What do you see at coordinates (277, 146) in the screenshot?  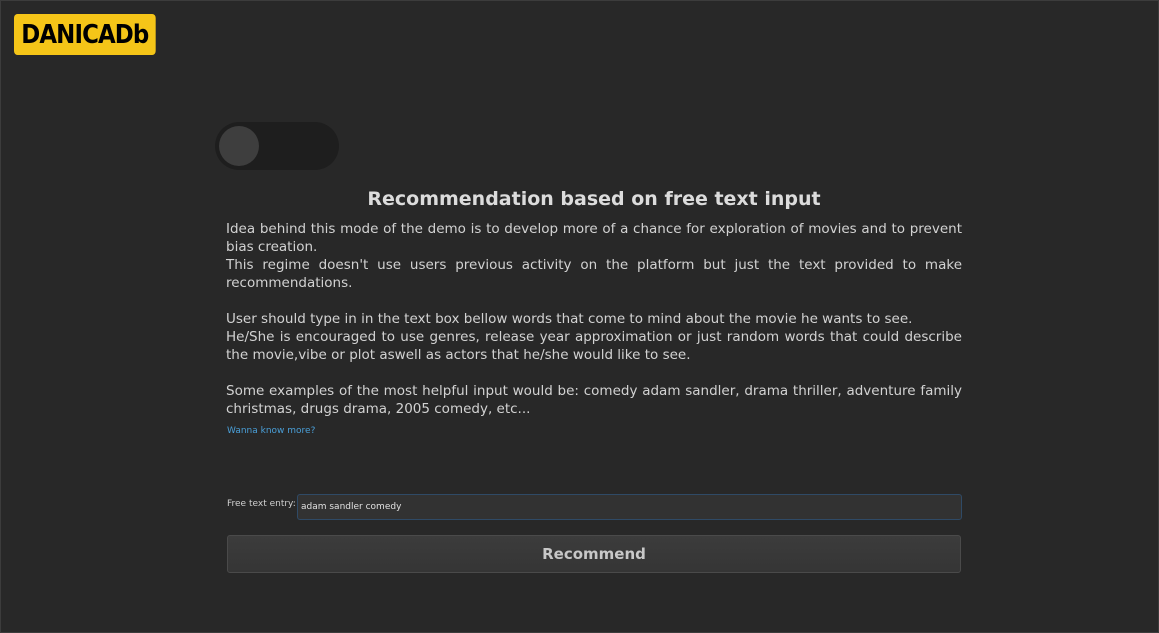 I see `mode-toggle-switch` at bounding box center [277, 146].